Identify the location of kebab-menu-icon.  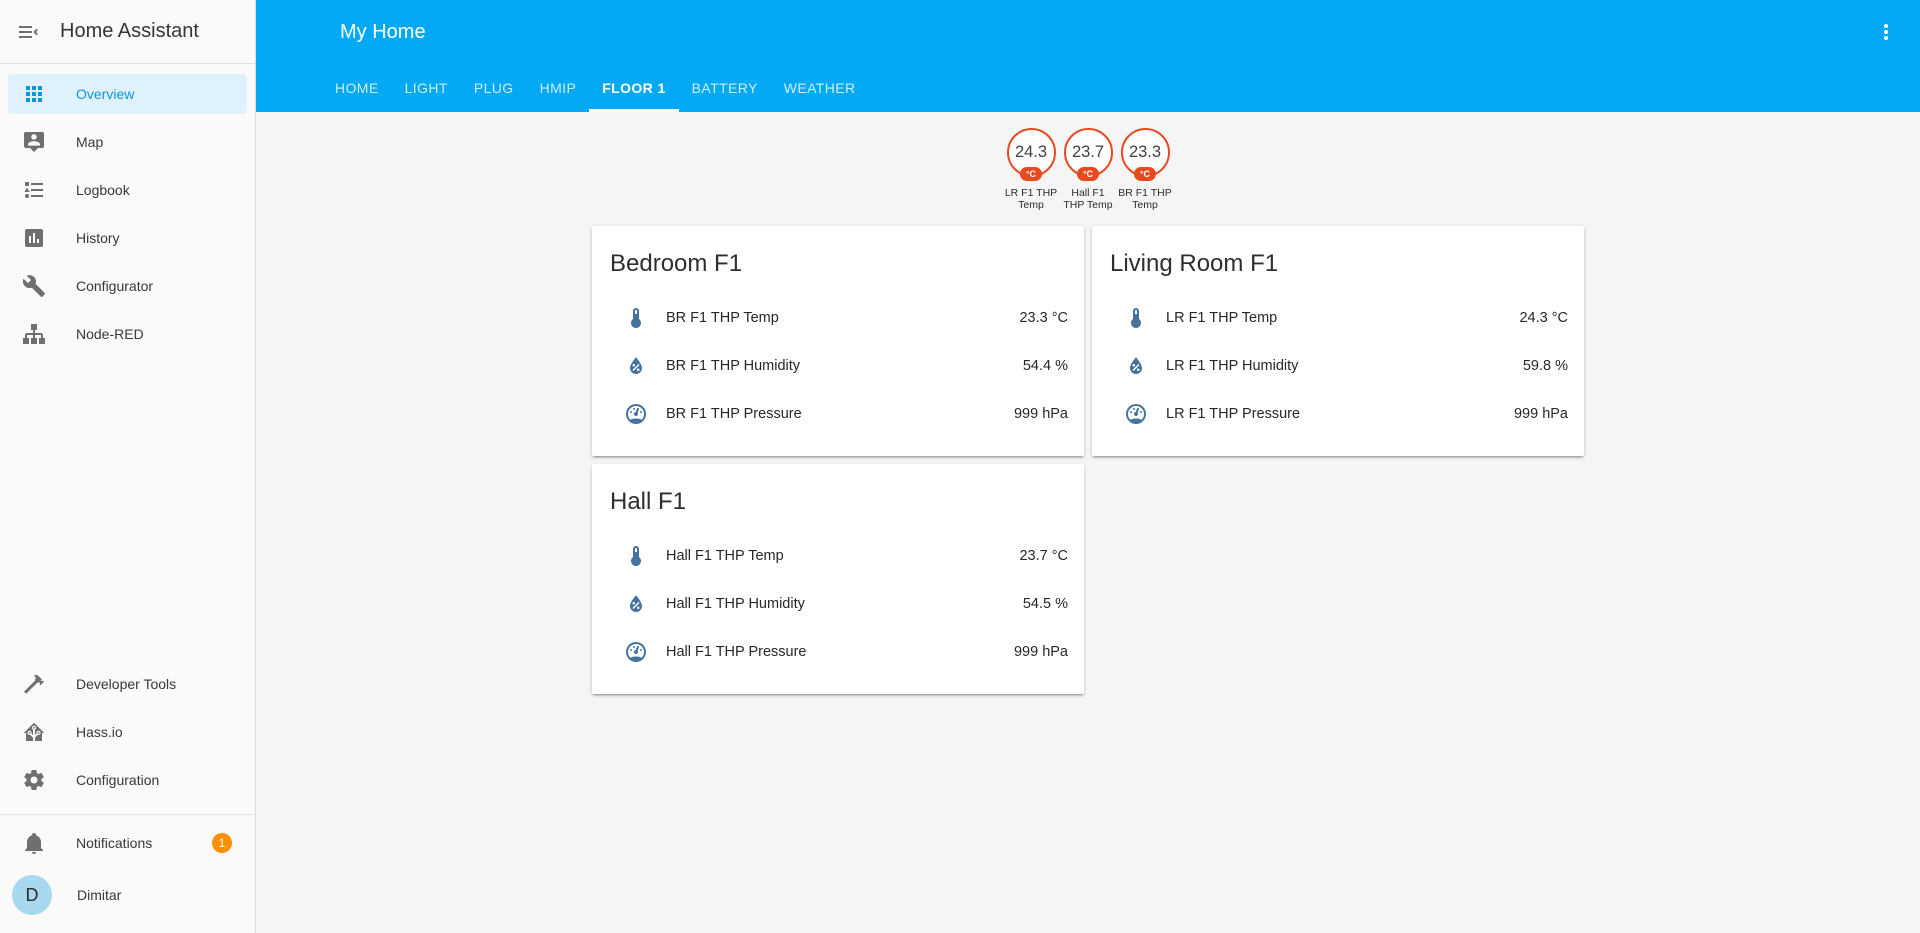
(1886, 32).